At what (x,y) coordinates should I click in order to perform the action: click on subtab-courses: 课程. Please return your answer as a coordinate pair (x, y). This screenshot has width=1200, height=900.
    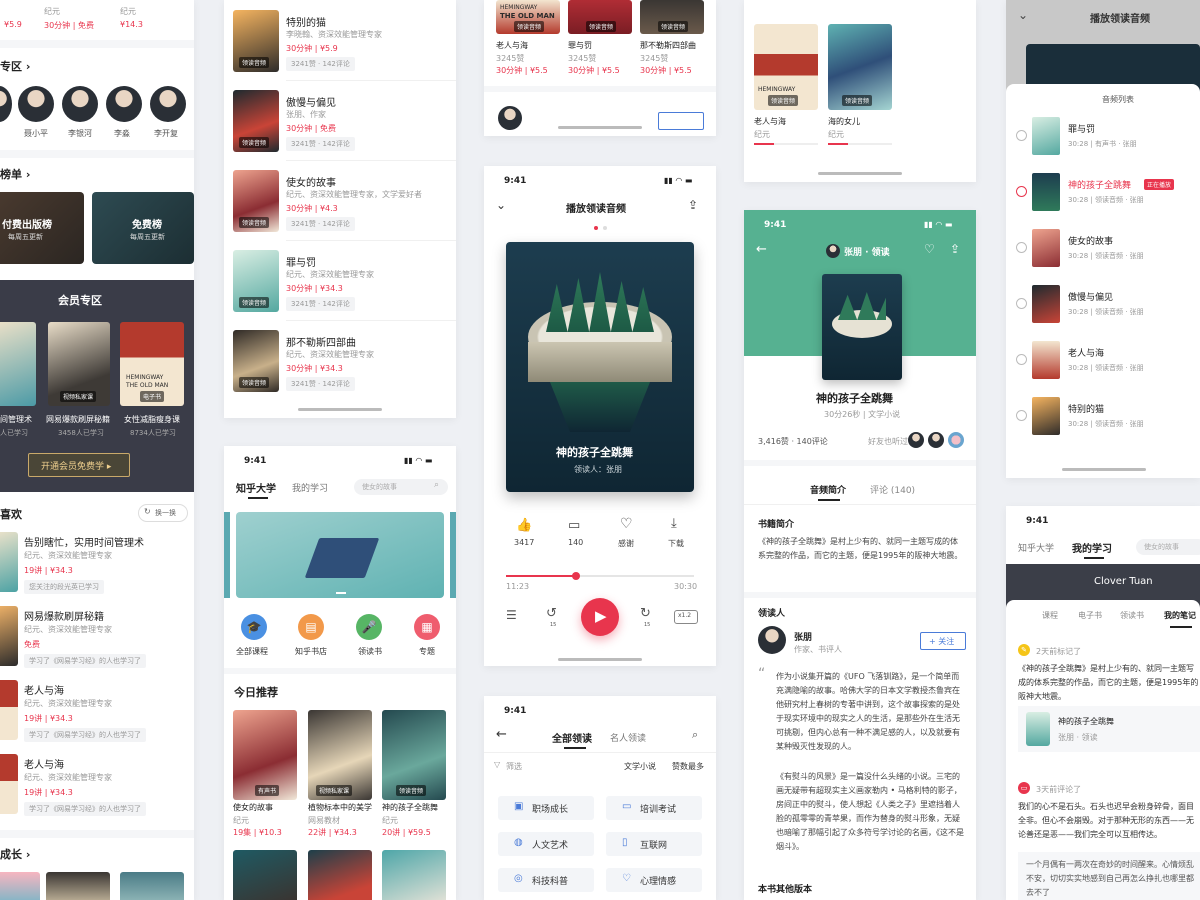
    Looking at the image, I should click on (1050, 615).